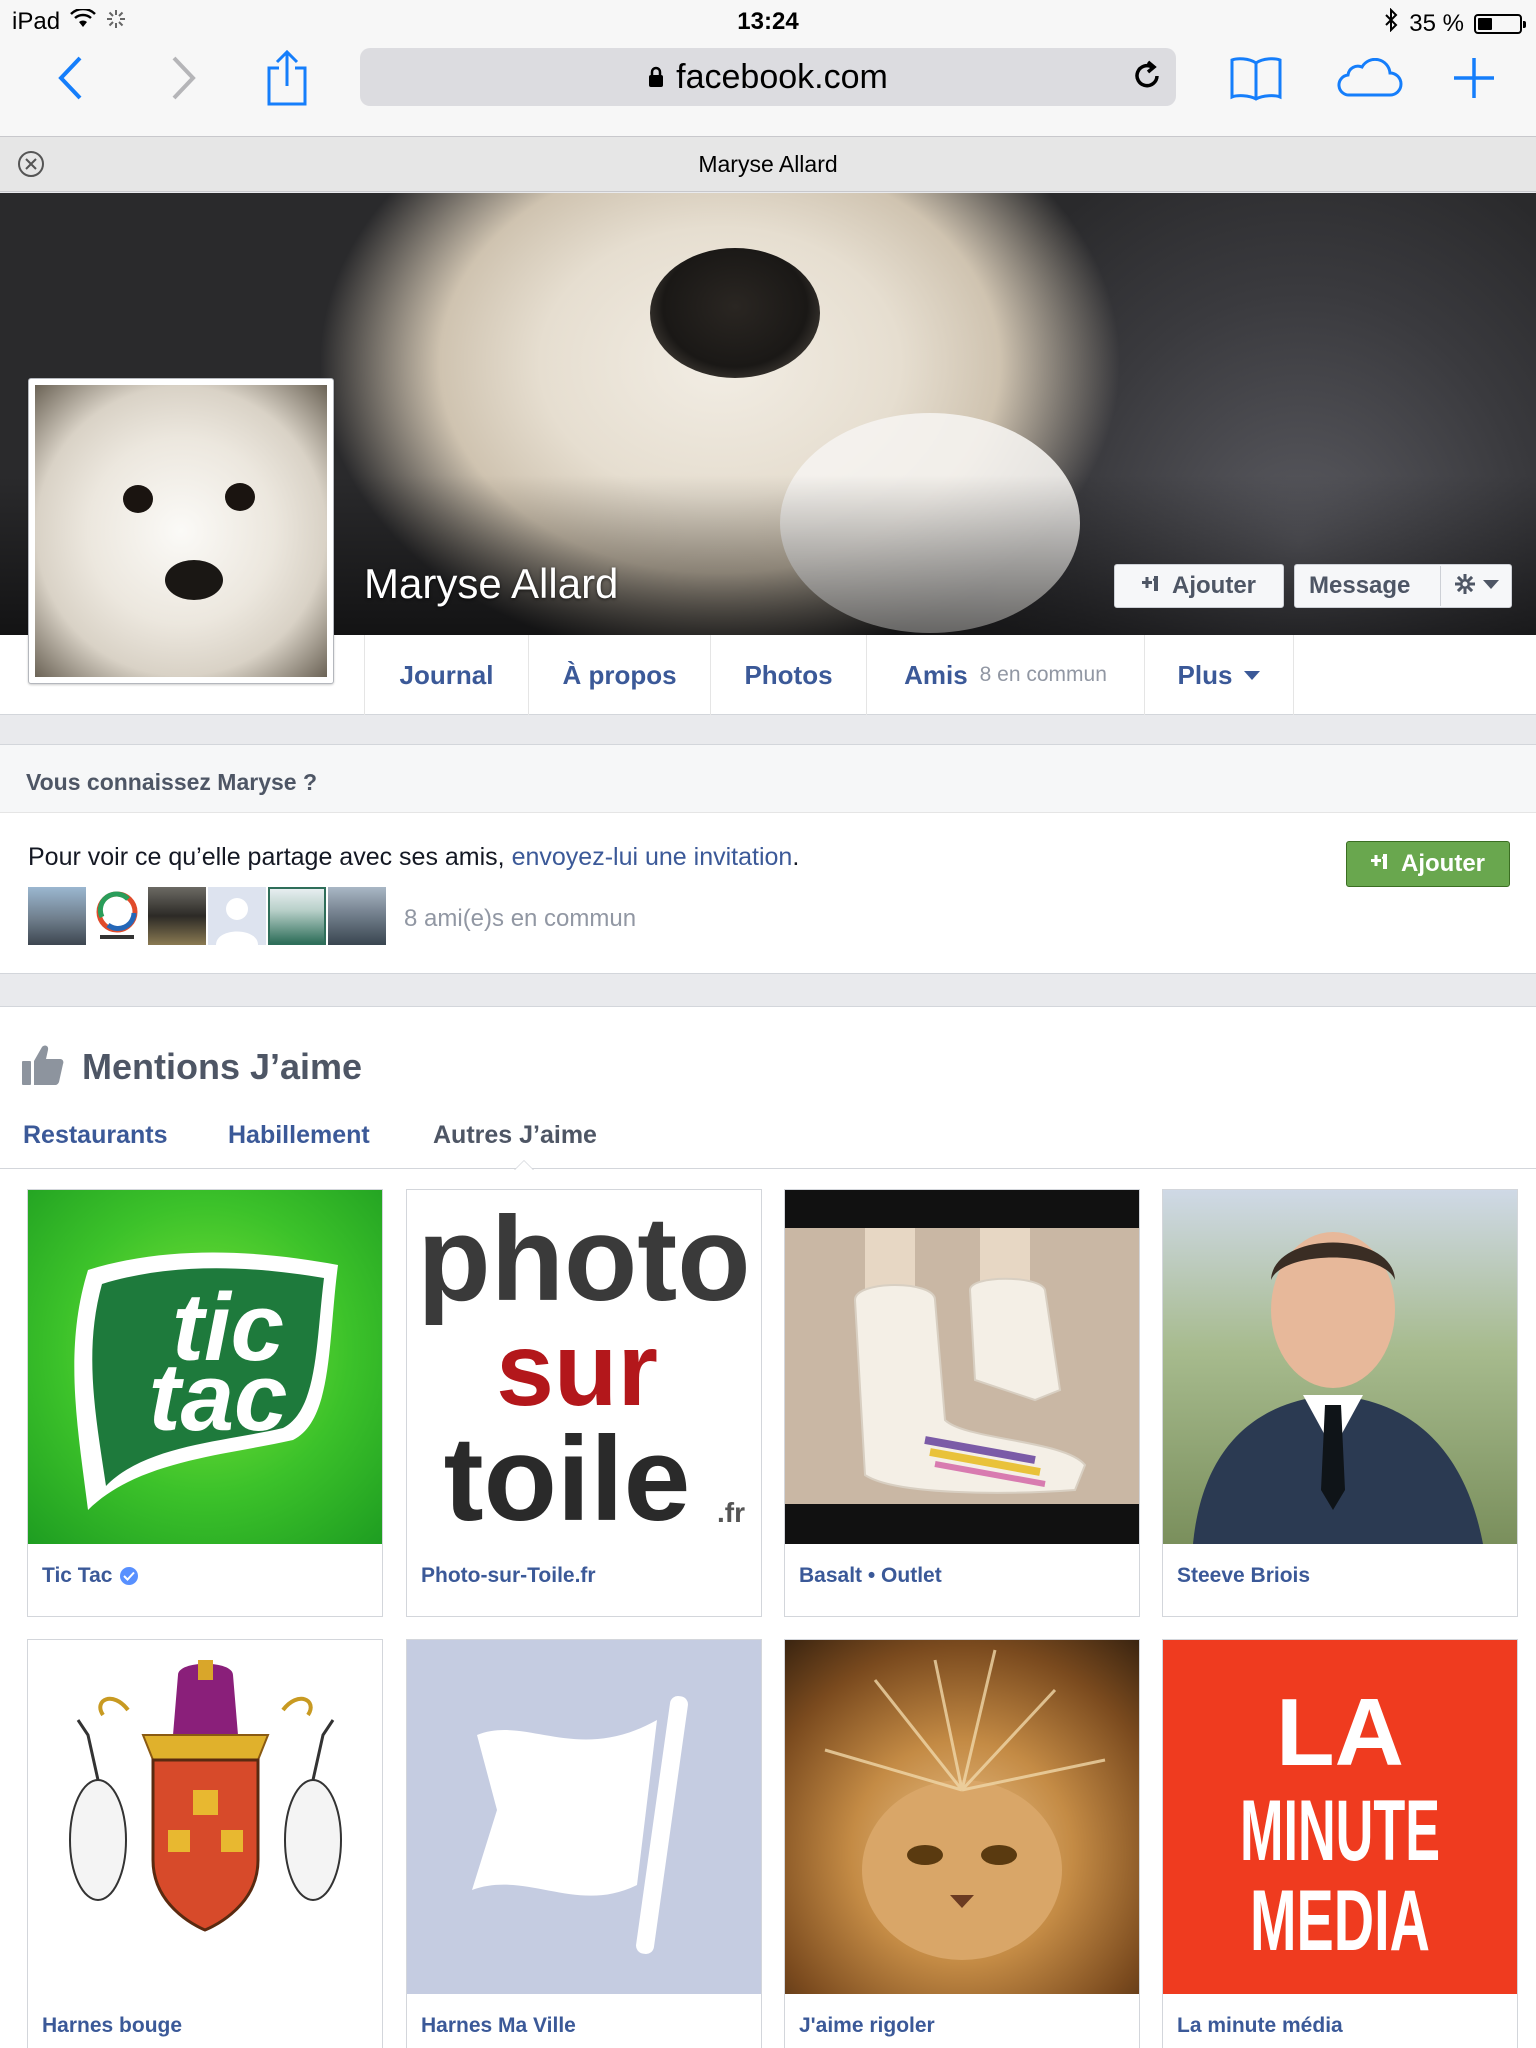  I want to click on browser-toolbar: facebook.com, so click(768, 95).